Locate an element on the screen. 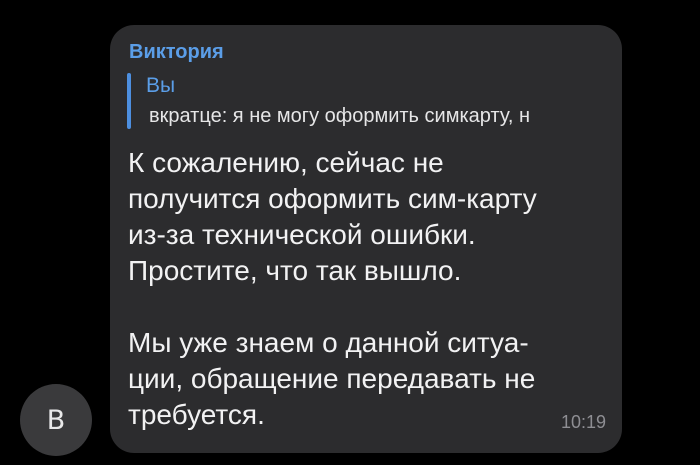  avatar: В is located at coordinates (56, 420).